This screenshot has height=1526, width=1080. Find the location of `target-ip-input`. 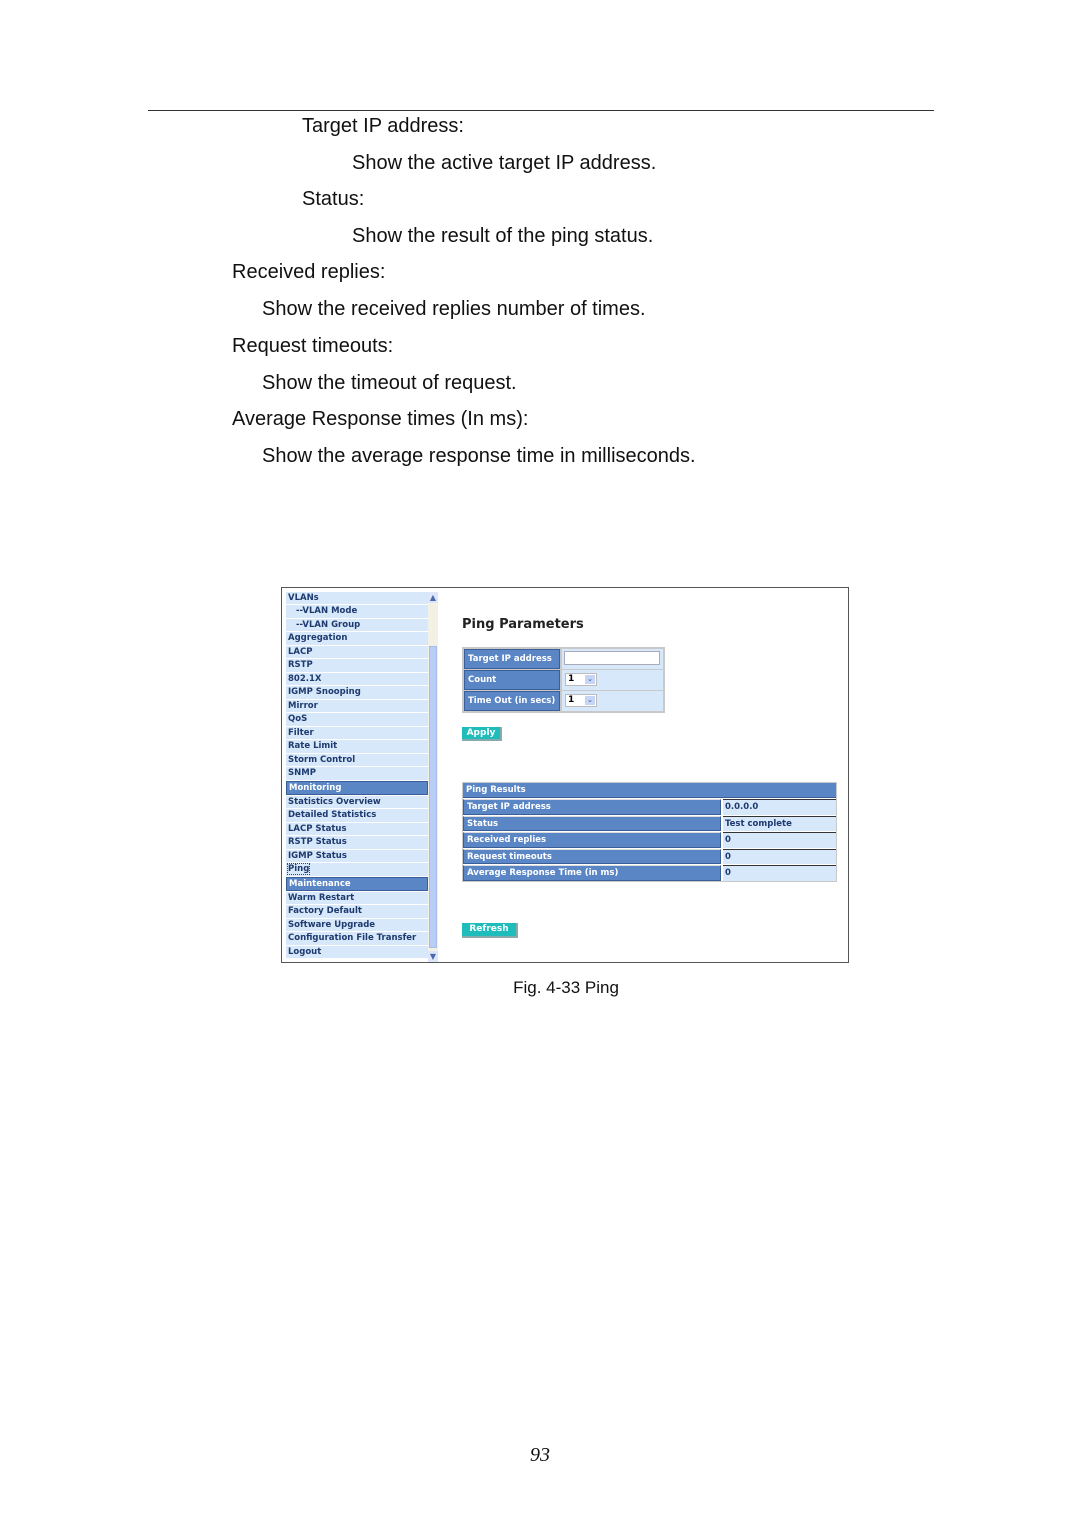

target-ip-input is located at coordinates (612, 658).